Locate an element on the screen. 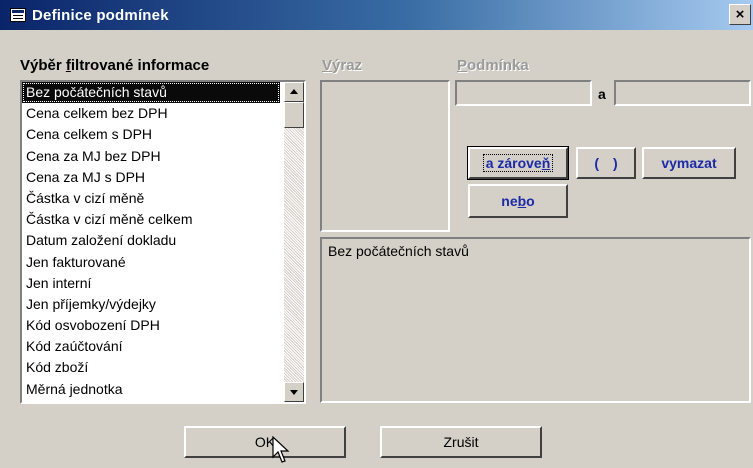  list-item: Kód zboží is located at coordinates (151, 367).